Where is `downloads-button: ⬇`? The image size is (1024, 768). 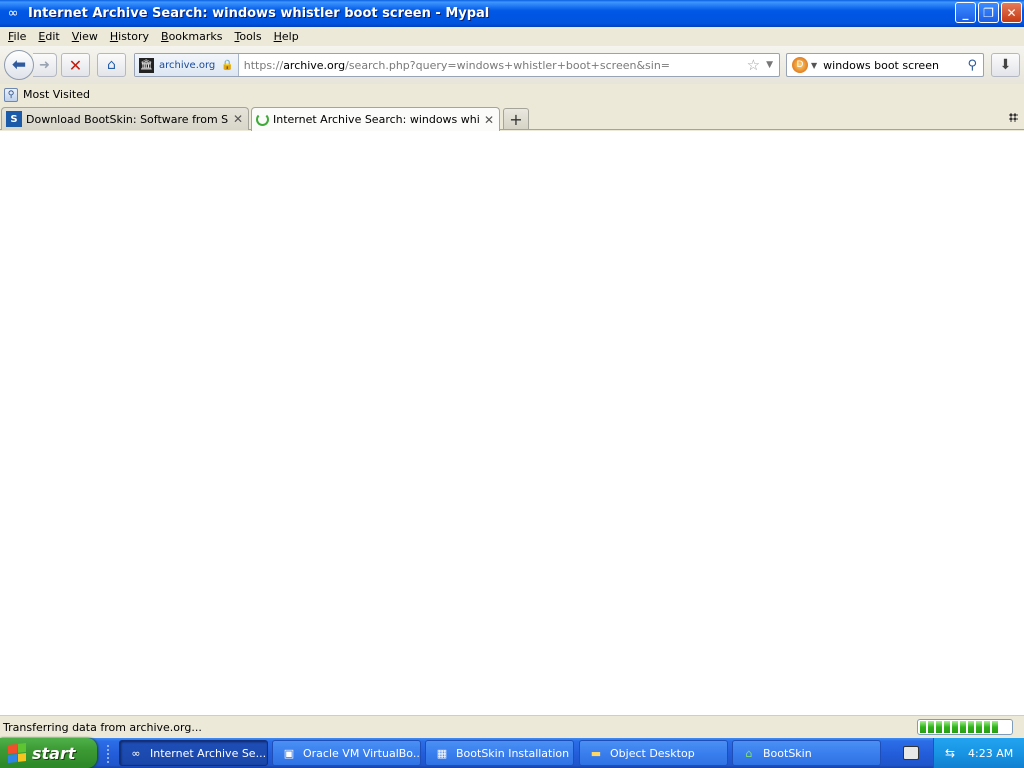 downloads-button: ⬇ is located at coordinates (1005, 65).